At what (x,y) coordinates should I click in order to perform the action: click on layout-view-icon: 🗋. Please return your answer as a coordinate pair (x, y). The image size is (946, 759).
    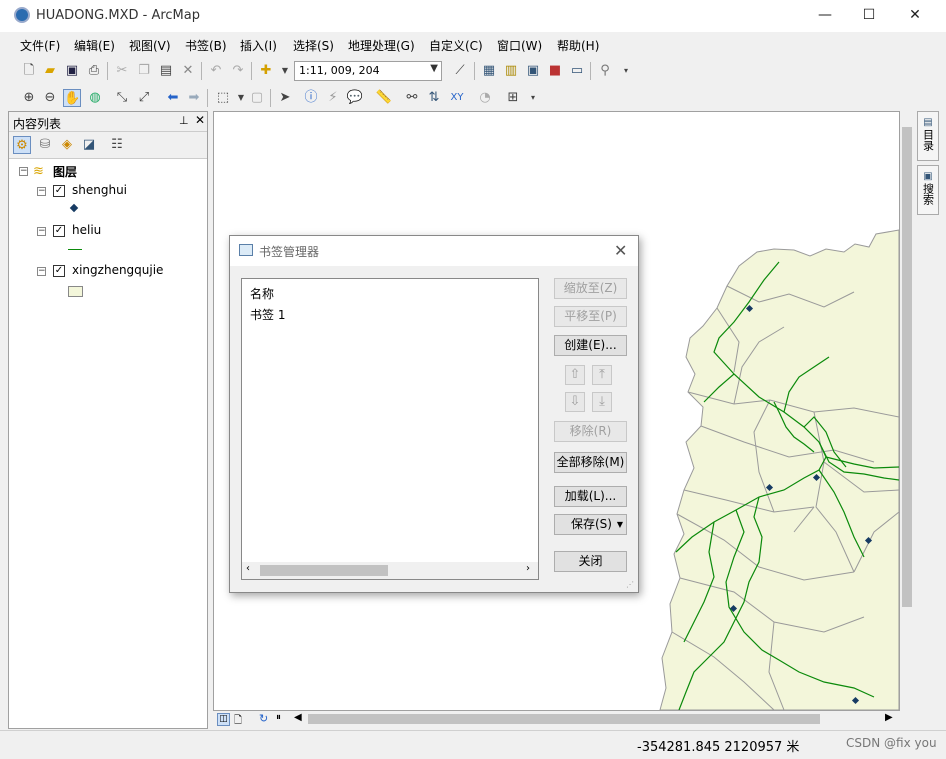
    Looking at the image, I should click on (238, 721).